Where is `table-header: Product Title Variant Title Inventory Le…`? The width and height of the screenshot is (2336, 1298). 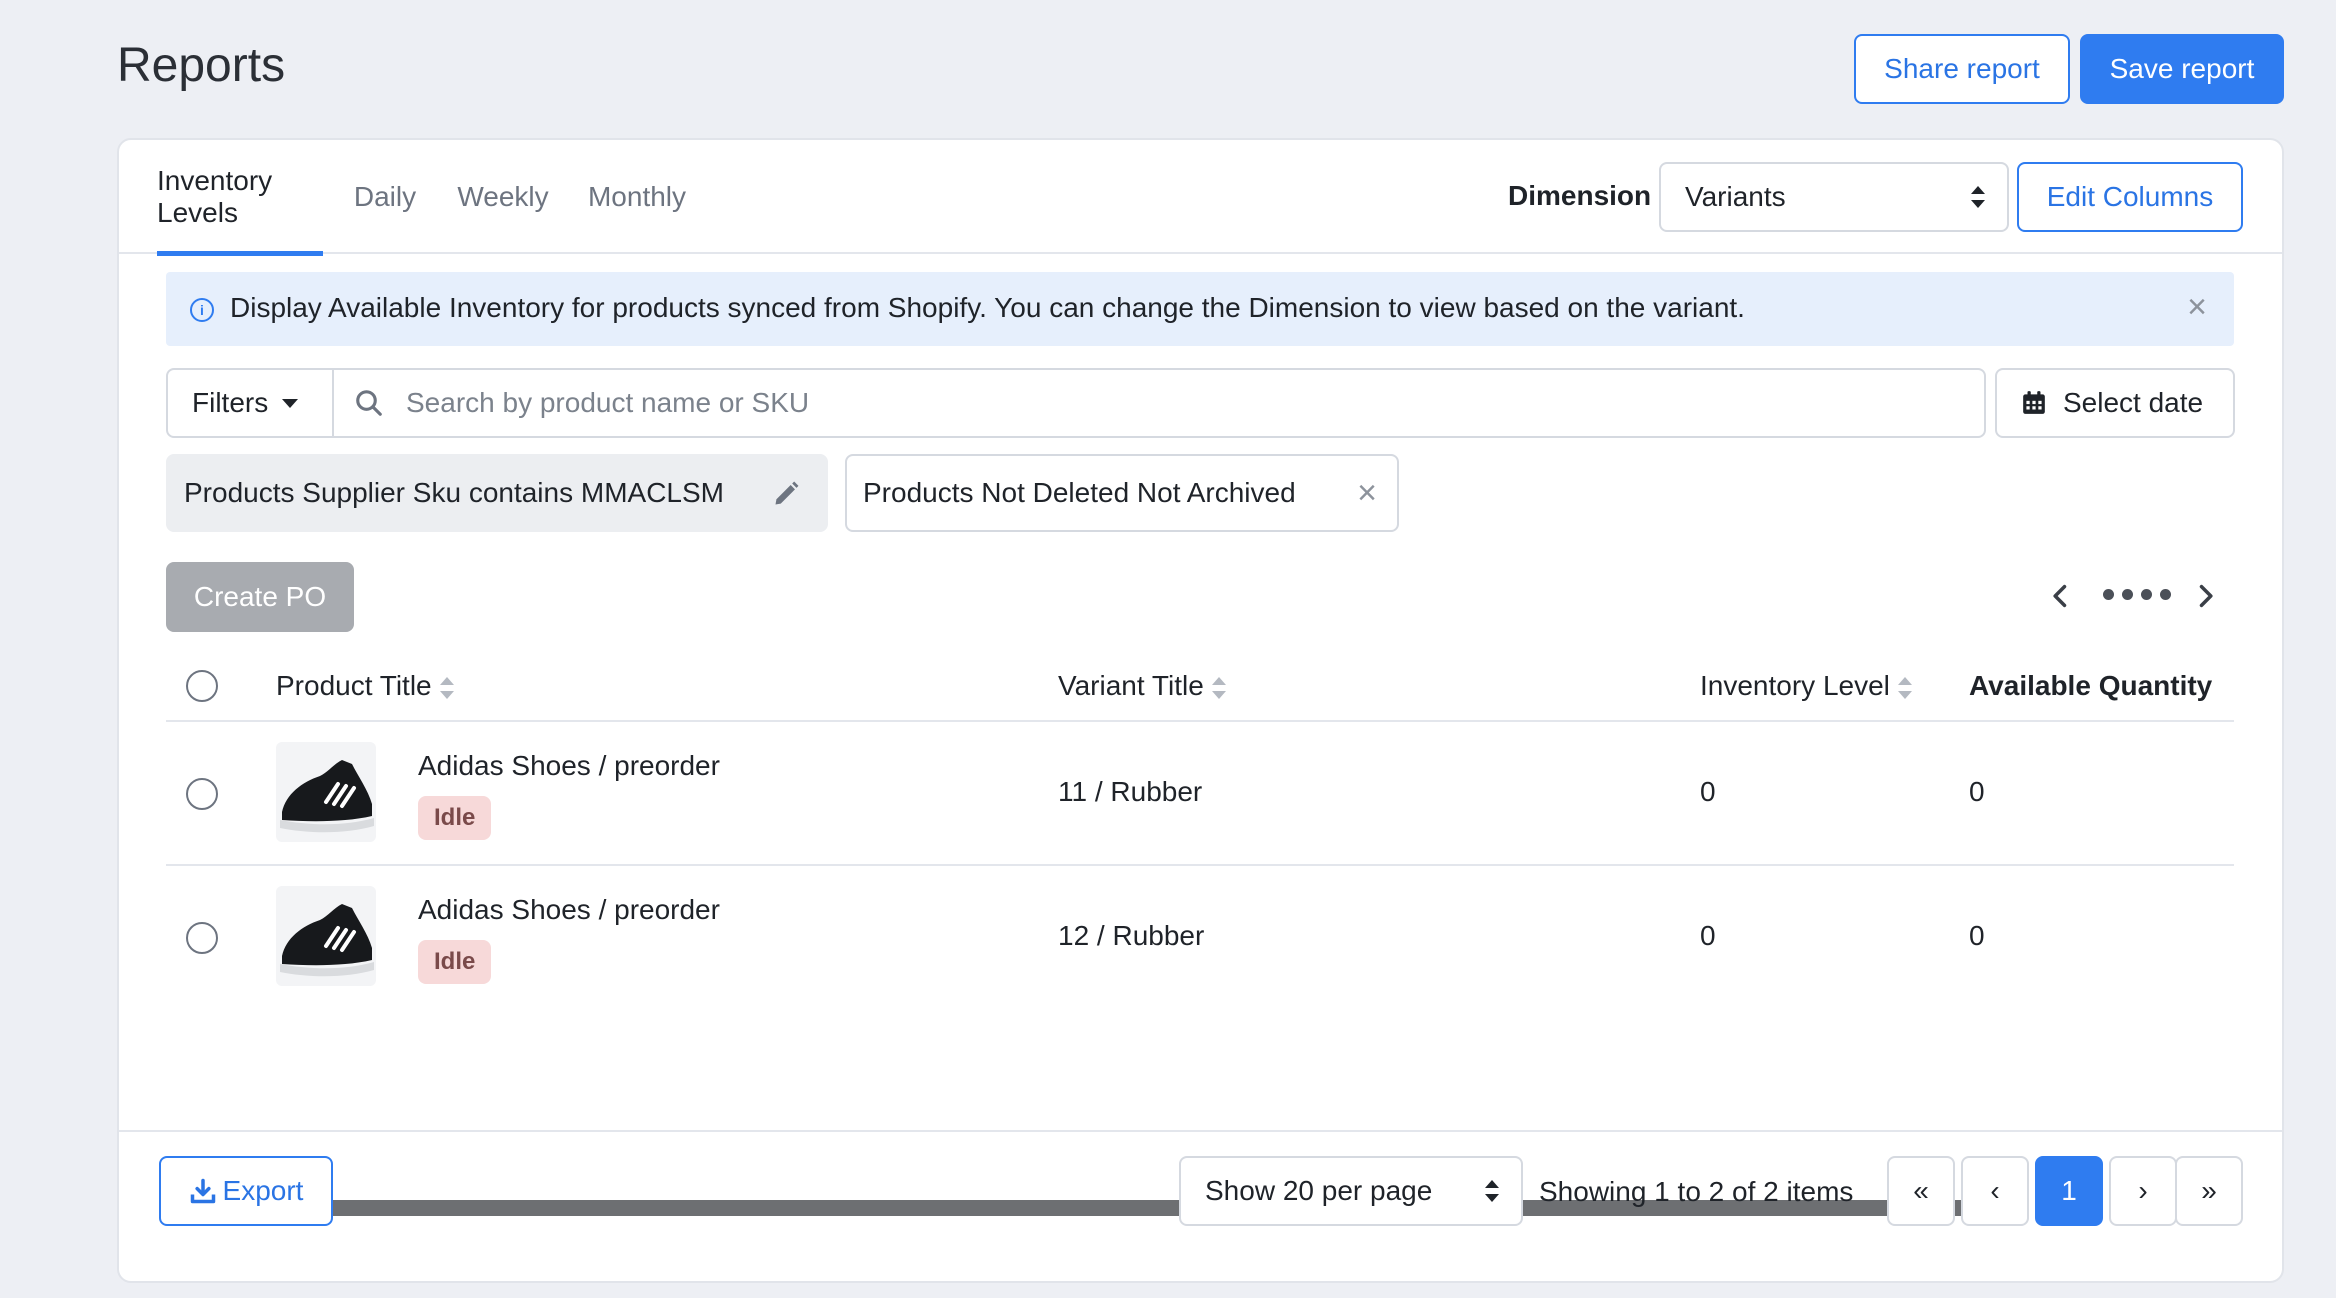 table-header: Product Title Variant Title Inventory Le… is located at coordinates (1200, 686).